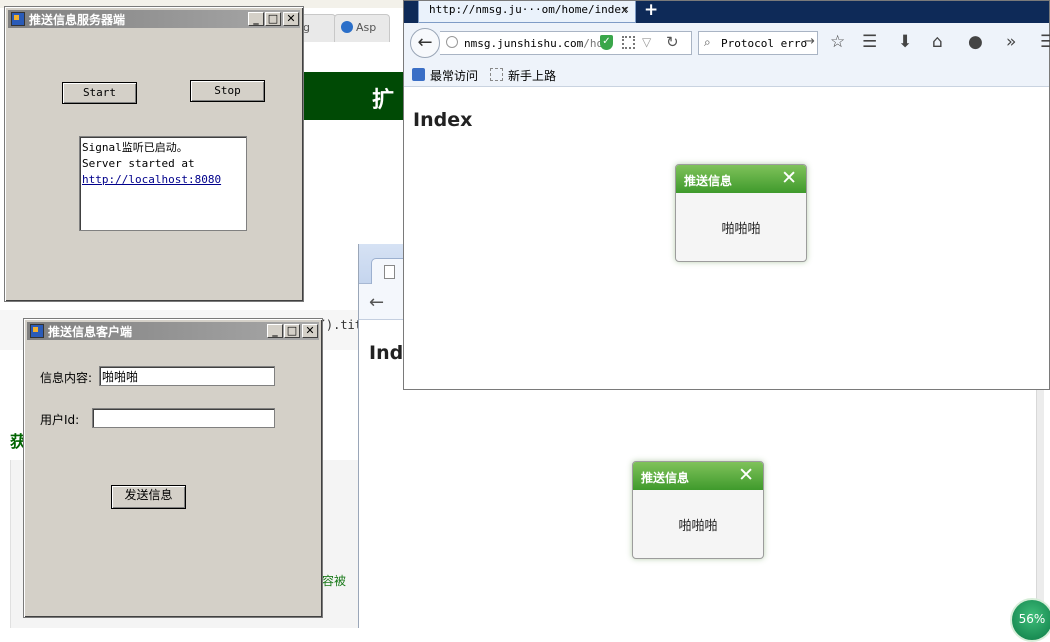 This screenshot has height=642, width=1050. Describe the element at coordinates (606, 42) in the screenshot. I see `shield-icon: ✓` at that location.